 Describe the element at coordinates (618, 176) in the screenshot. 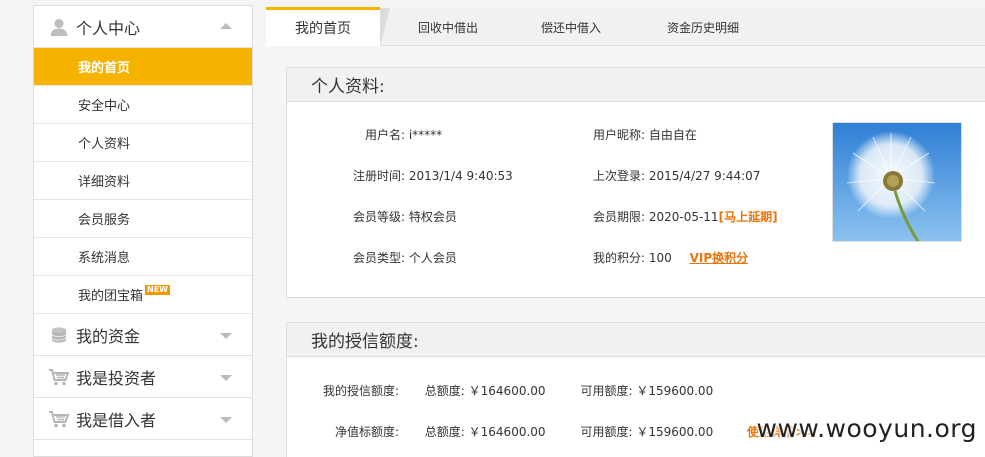

I see `last-login-label: 上次登录:` at that location.